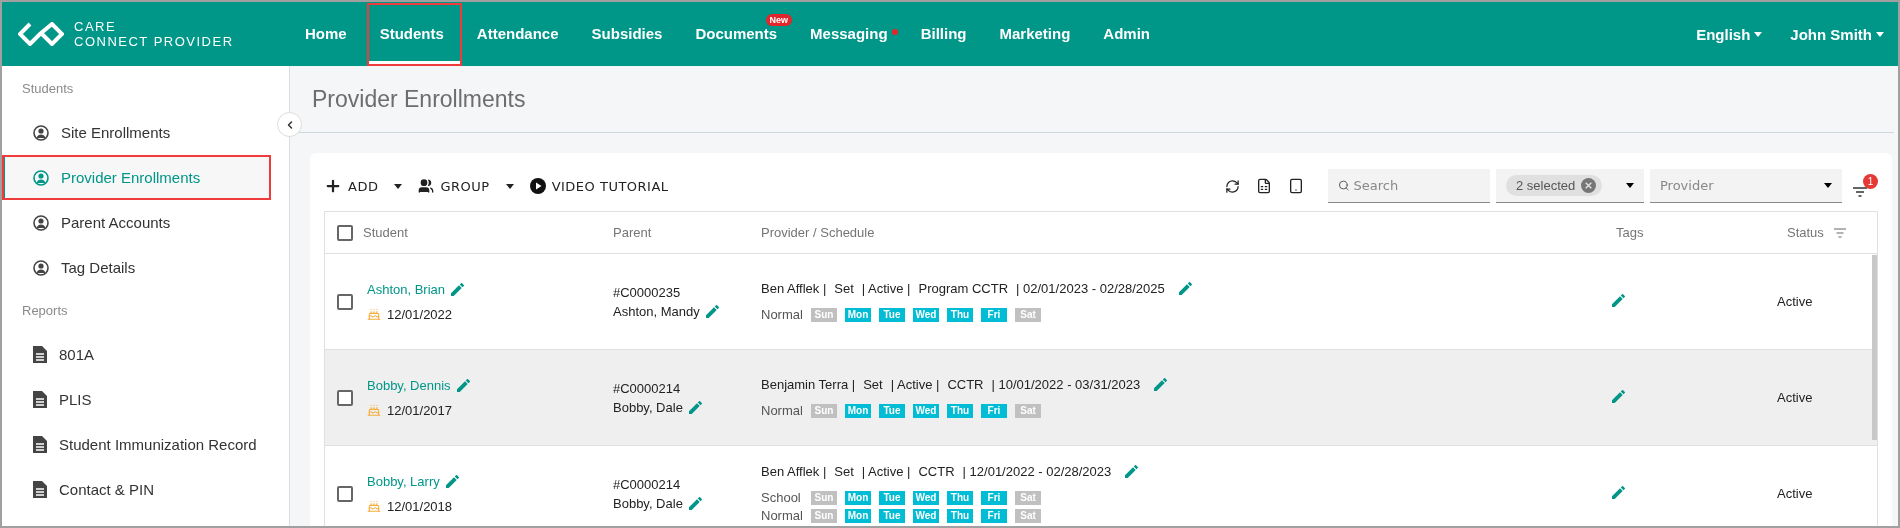 The height and width of the screenshot is (528, 1900). I want to click on status-text: Active, so click(1795, 397).